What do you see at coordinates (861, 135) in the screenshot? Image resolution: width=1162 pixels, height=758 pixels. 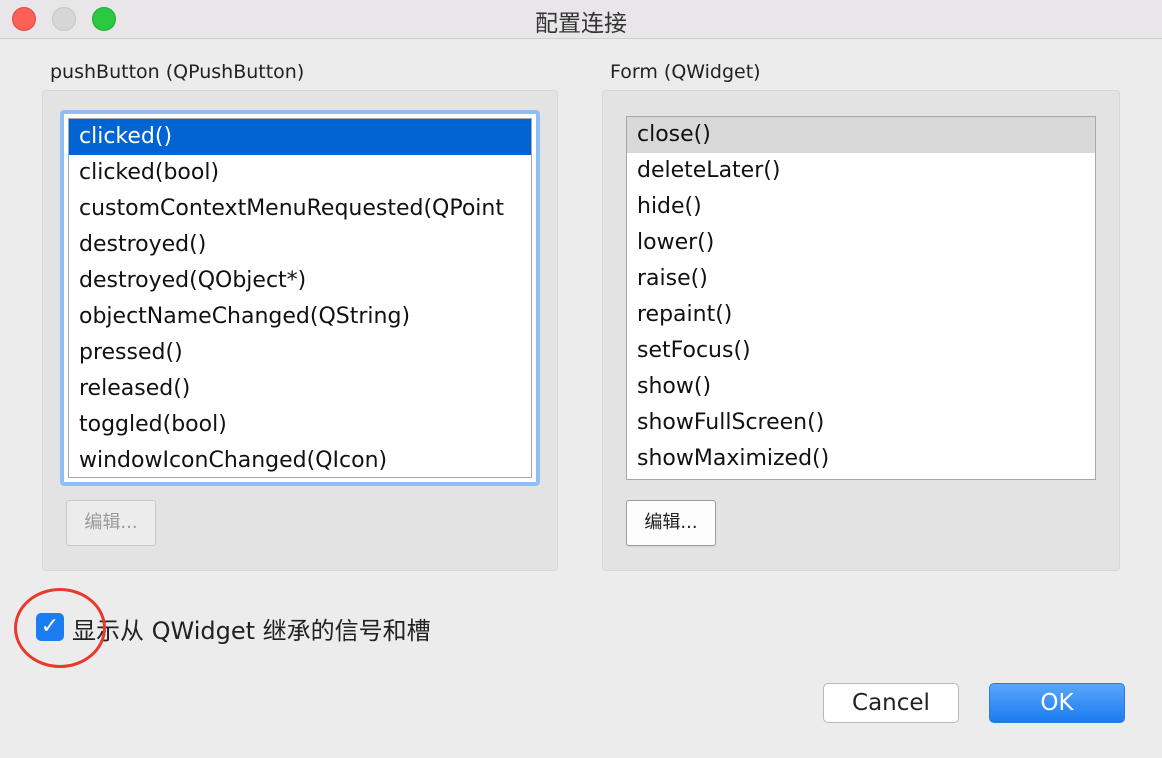 I see `slot-list-item: close()` at bounding box center [861, 135].